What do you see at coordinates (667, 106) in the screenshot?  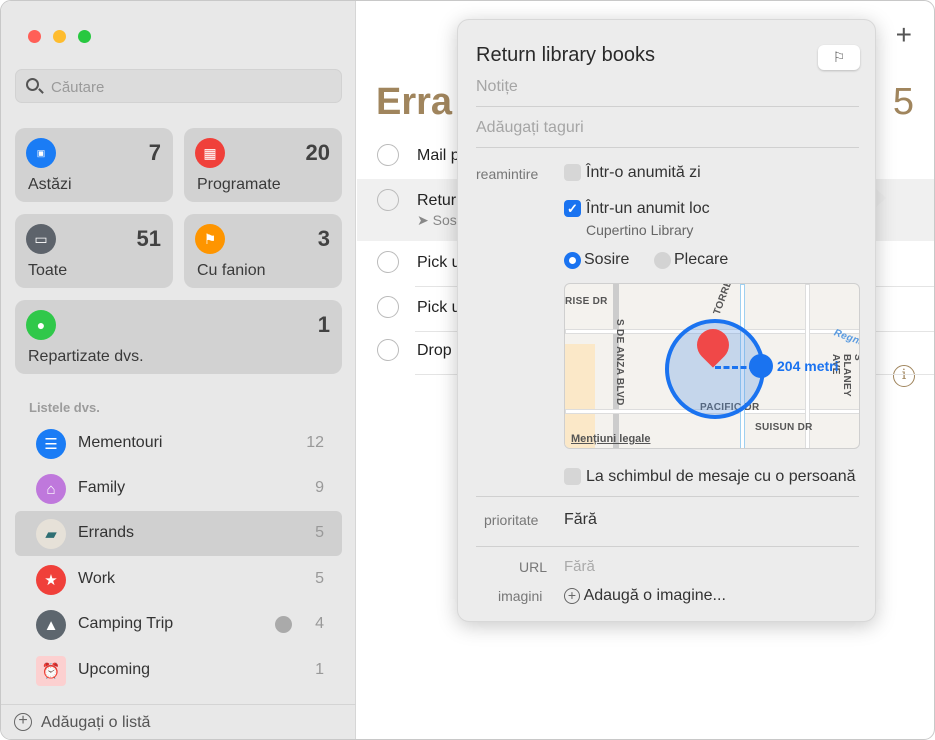 I see `divider` at bounding box center [667, 106].